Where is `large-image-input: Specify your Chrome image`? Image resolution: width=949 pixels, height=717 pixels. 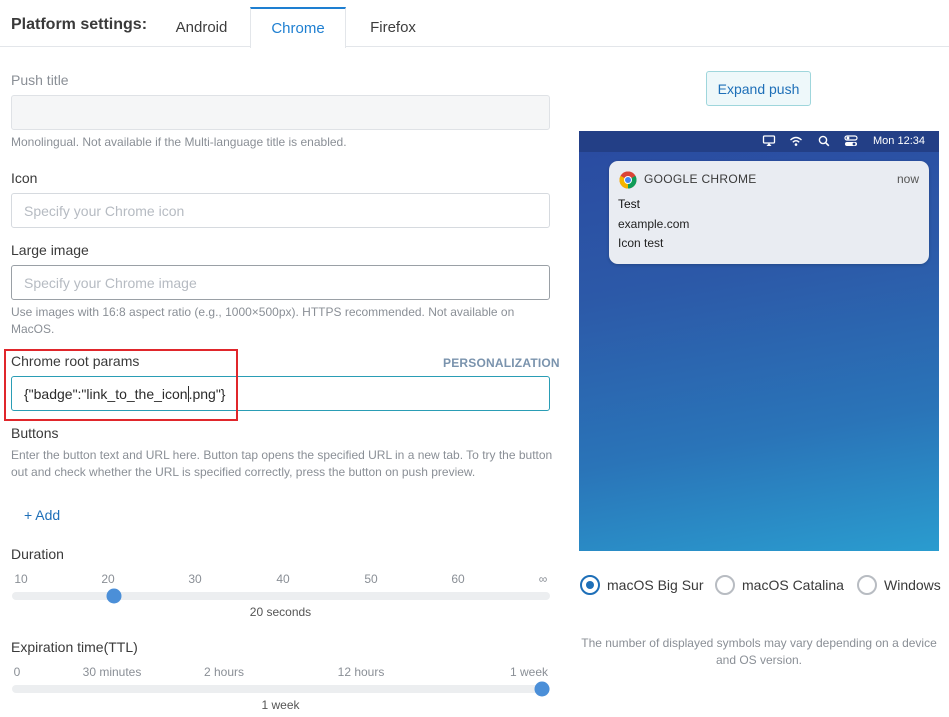
large-image-input: Specify your Chrome image is located at coordinates (280, 282).